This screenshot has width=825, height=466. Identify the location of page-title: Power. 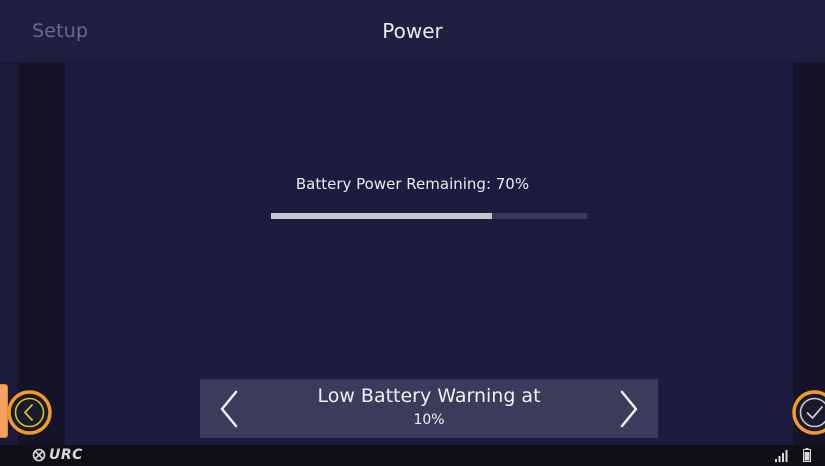
(412, 31).